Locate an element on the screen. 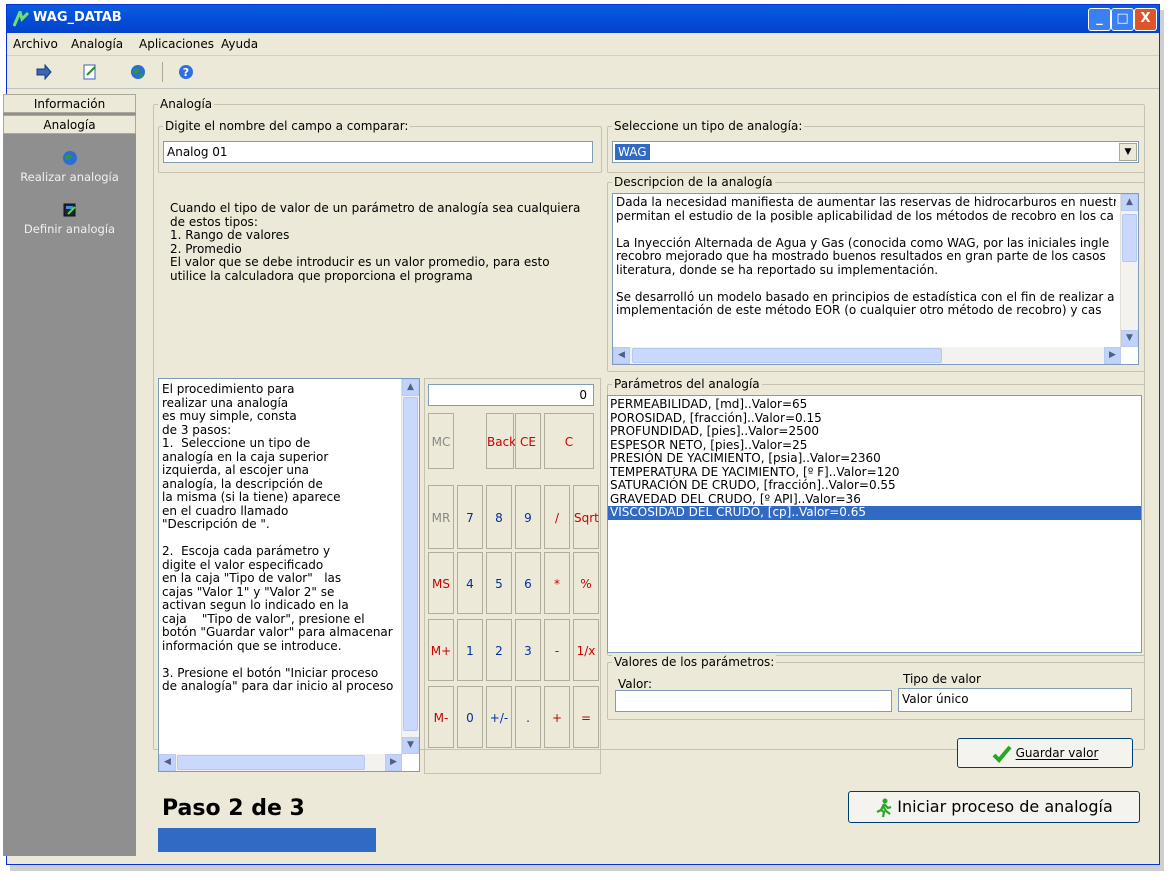 This screenshot has width=1171, height=875. globe-icon is located at coordinates (138, 72).